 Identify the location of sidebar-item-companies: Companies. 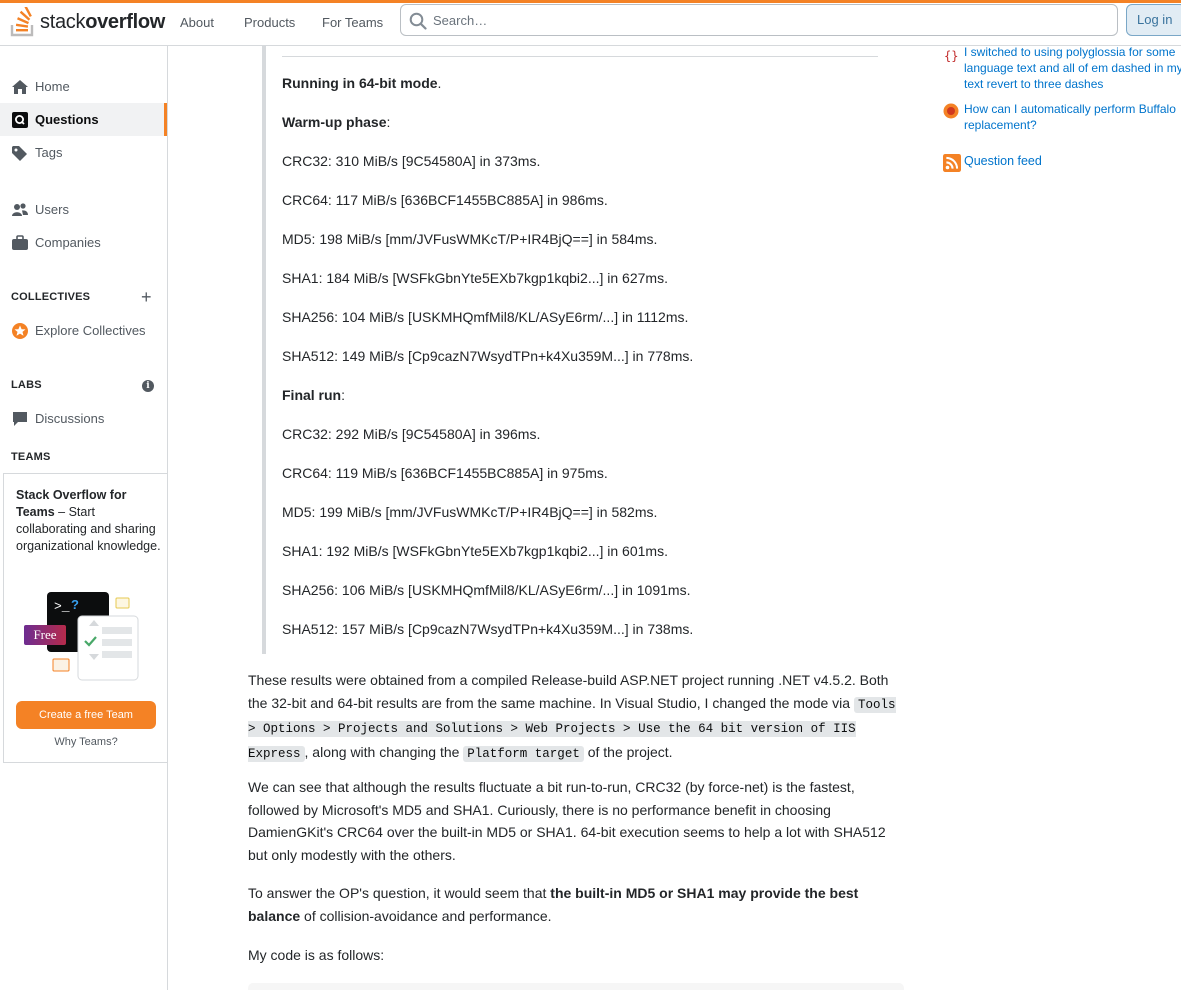
(83, 242).